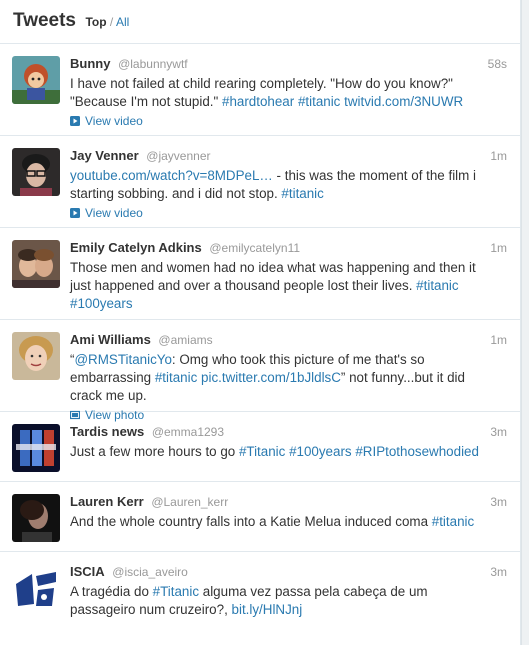 The width and height of the screenshot is (529, 645). Describe the element at coordinates (87, 571) in the screenshot. I see `author-name: ISCIA` at that location.